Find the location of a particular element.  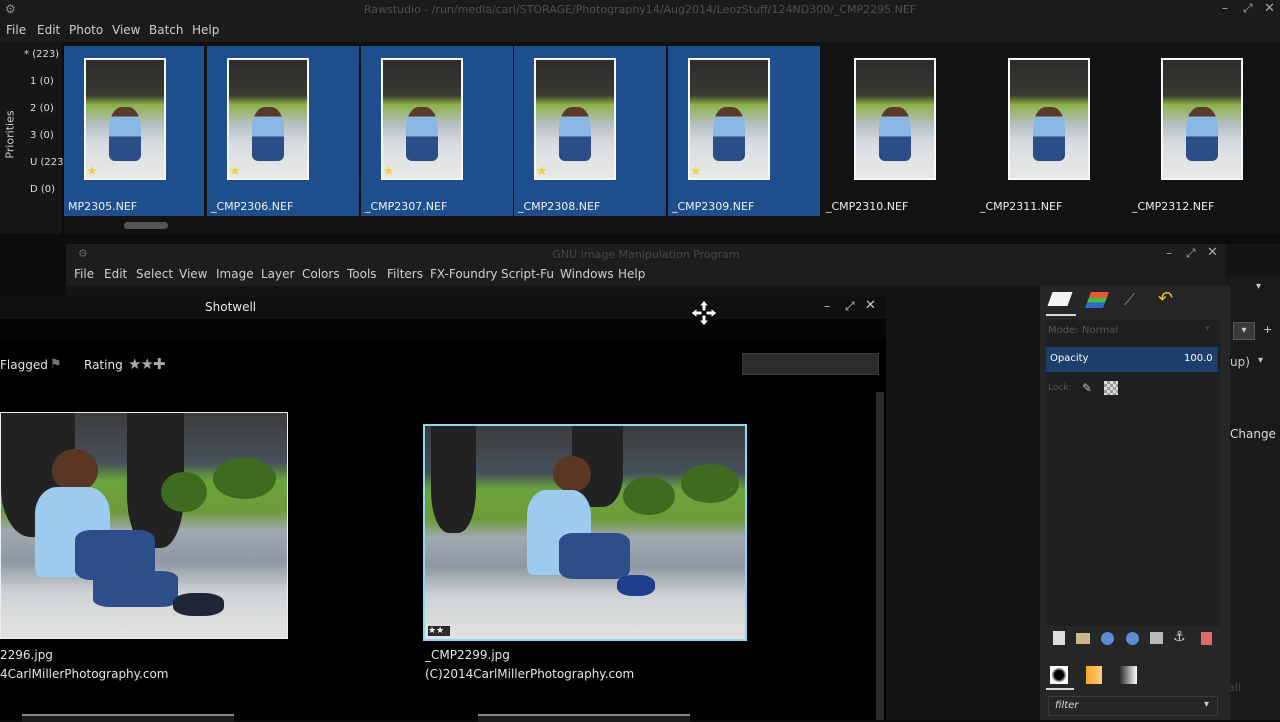

gimp-menu-file: File is located at coordinates (84, 274).